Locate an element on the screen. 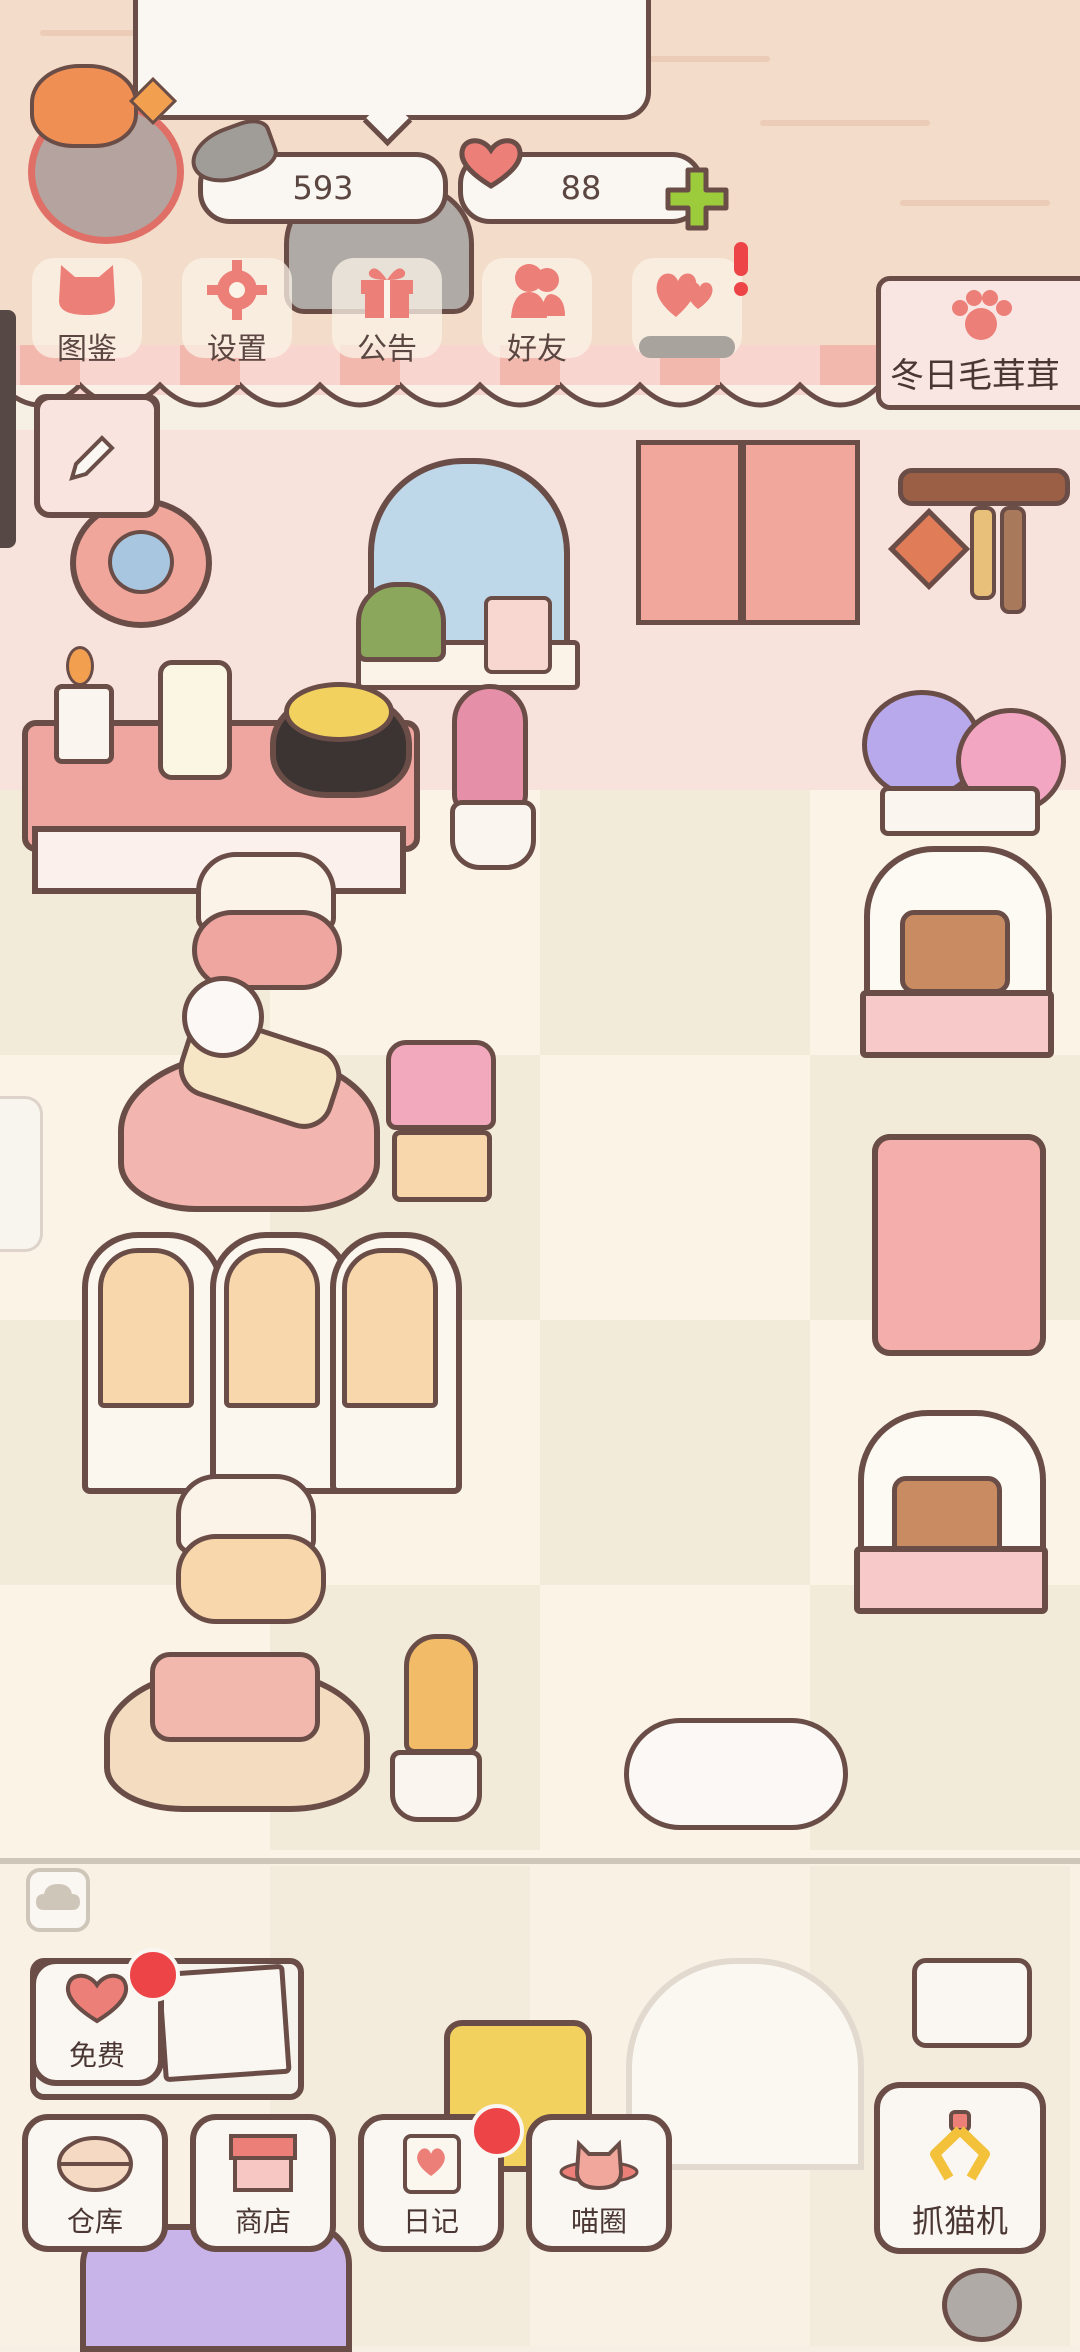 Image resolution: width=1080 pixels, height=2352 pixels. claw-machine-label: 抓猫机 is located at coordinates (959, 2221).